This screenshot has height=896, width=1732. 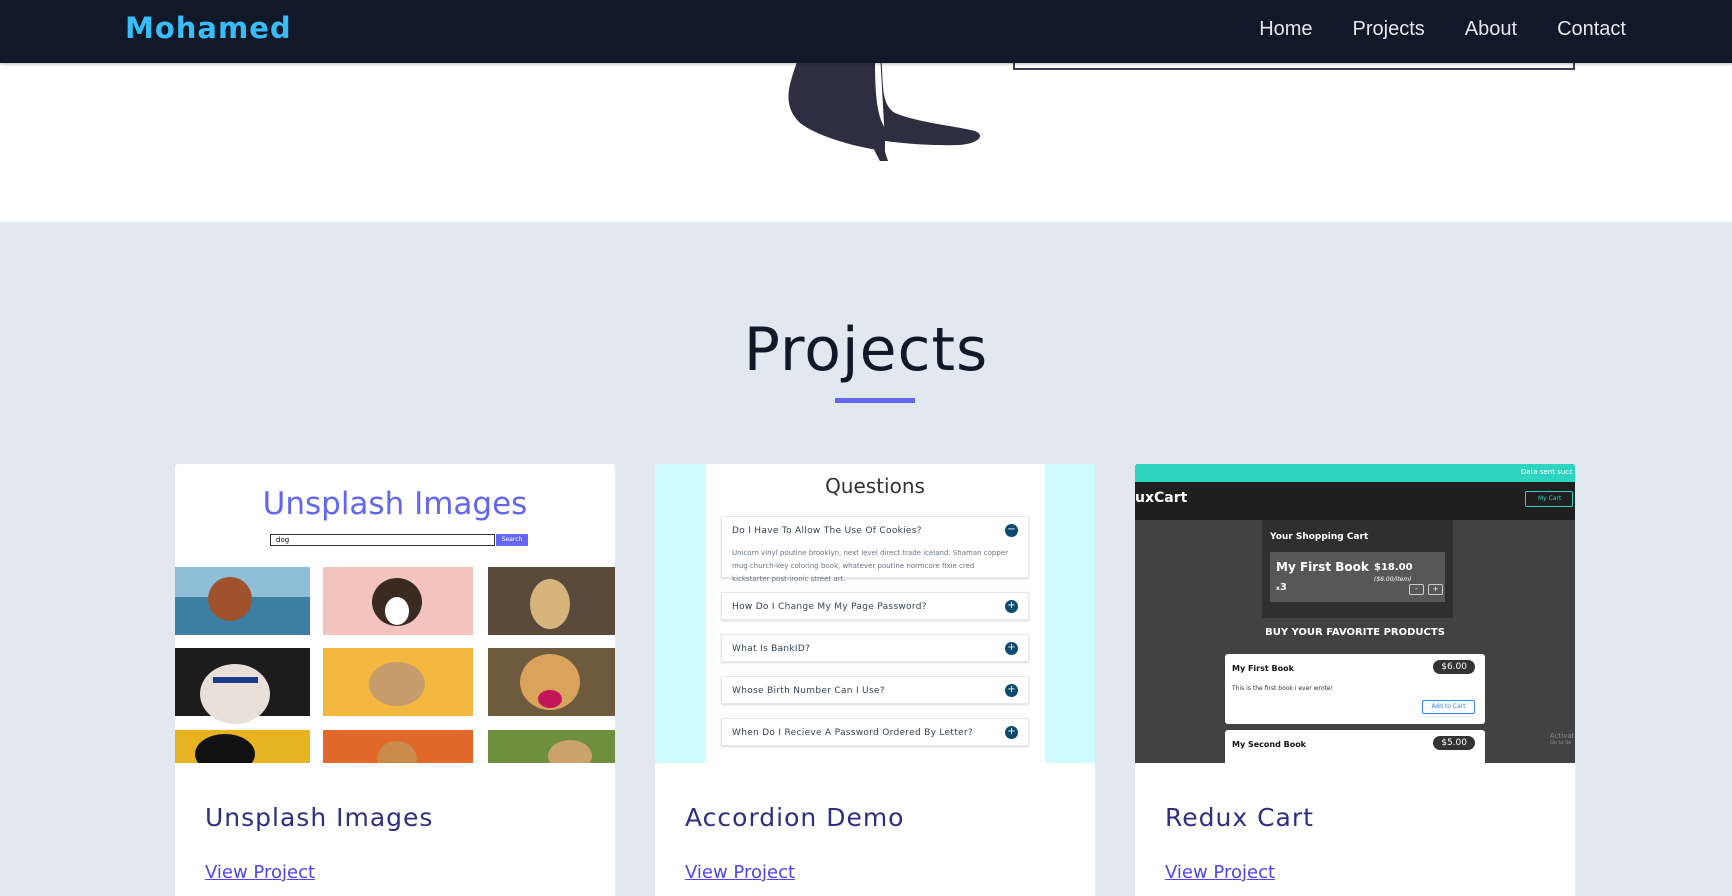 What do you see at coordinates (1442, 29) in the screenshot?
I see `nav-links: Home Projects About Contact` at bounding box center [1442, 29].